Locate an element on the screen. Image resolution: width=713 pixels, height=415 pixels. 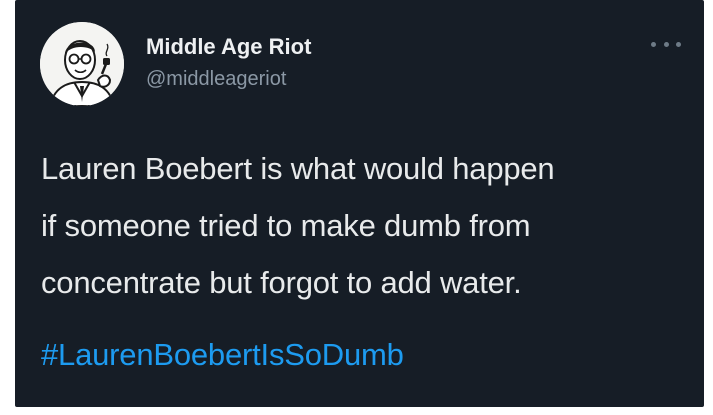
user-handle: @middleageriot is located at coordinates (216, 79).